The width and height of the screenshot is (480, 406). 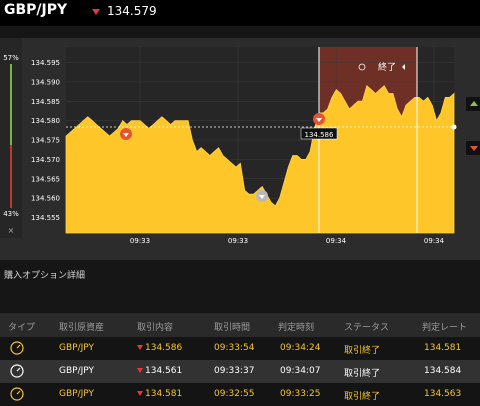 I want to click on price-label: 134.586, so click(x=319, y=135).